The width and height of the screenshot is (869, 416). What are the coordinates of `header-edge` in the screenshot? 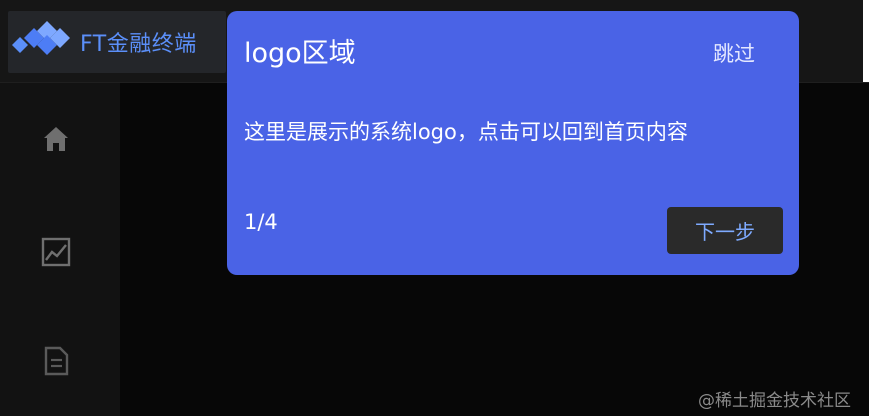 It's located at (866, 41).